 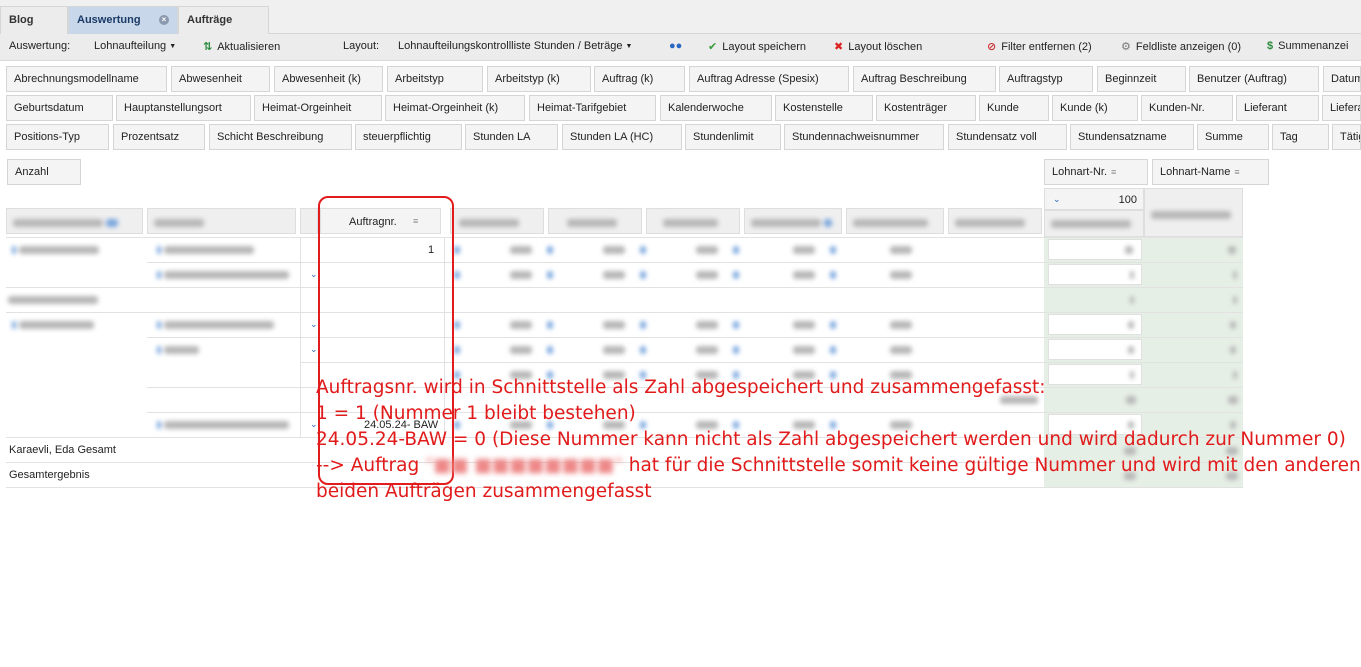 What do you see at coordinates (1181, 46) in the screenshot?
I see `feldliste-button: ⚙ Feldliste anzeigen (0)` at bounding box center [1181, 46].